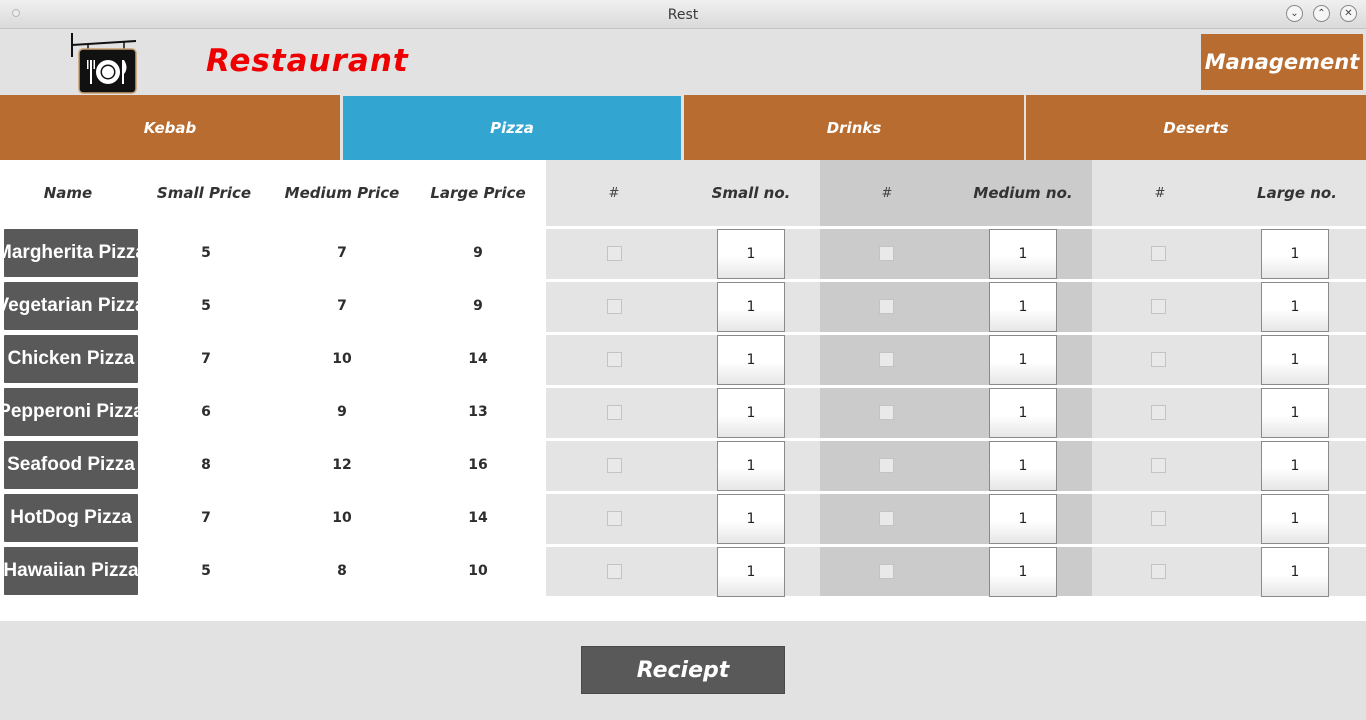 The width and height of the screenshot is (1366, 720). What do you see at coordinates (512, 128) in the screenshot?
I see `tab-pizza: Pizza` at bounding box center [512, 128].